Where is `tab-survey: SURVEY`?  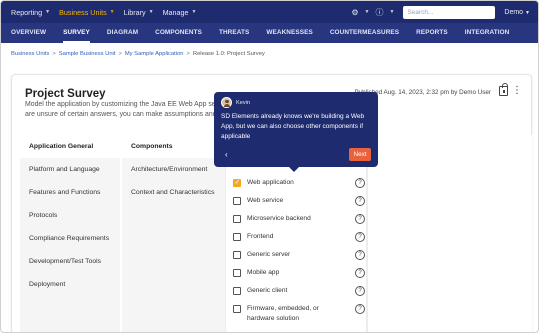
tab-survey: SURVEY is located at coordinates (76, 33).